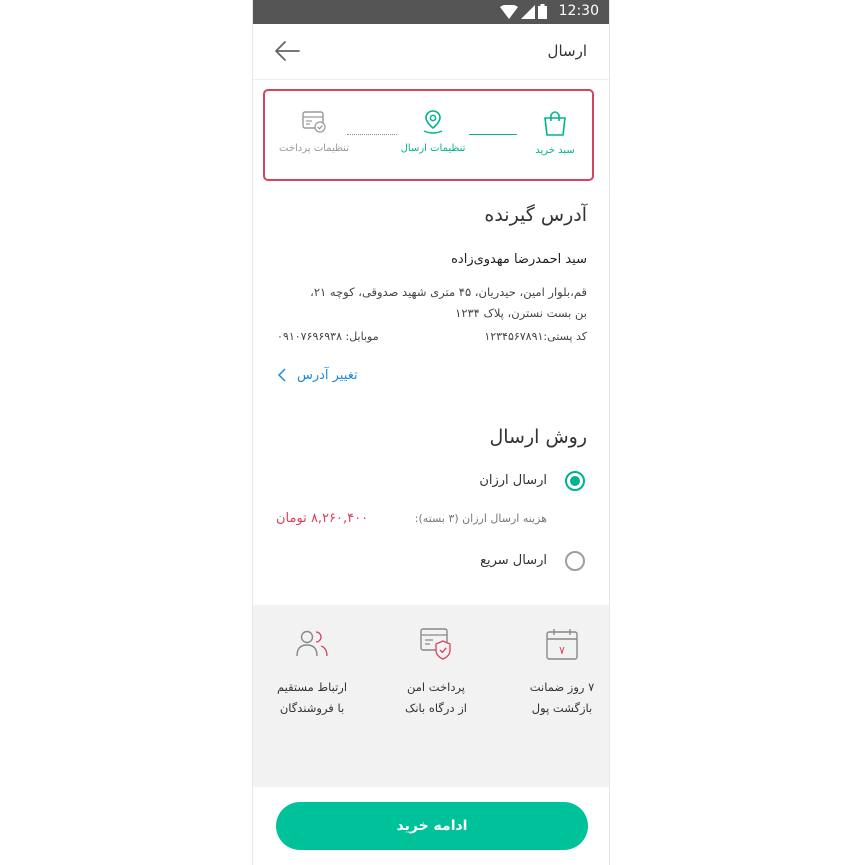  I want to click on chevron-left-icon, so click(281, 375).